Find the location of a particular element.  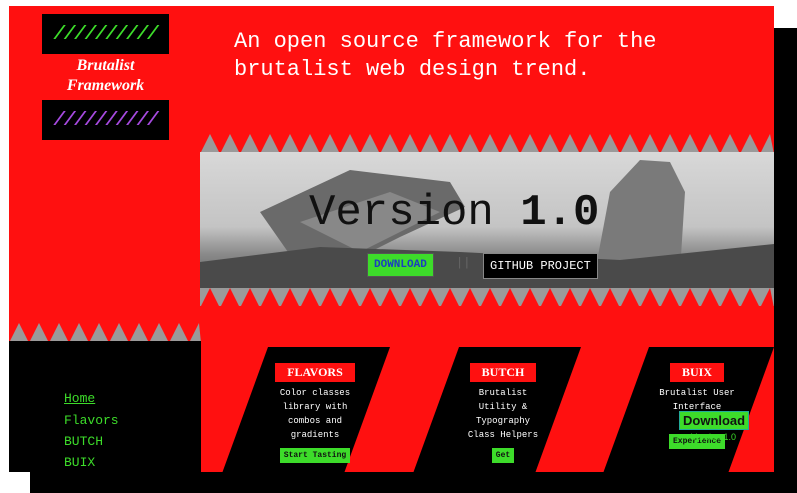

card-desc-line: Brutalist is located at coordinates (503, 393).